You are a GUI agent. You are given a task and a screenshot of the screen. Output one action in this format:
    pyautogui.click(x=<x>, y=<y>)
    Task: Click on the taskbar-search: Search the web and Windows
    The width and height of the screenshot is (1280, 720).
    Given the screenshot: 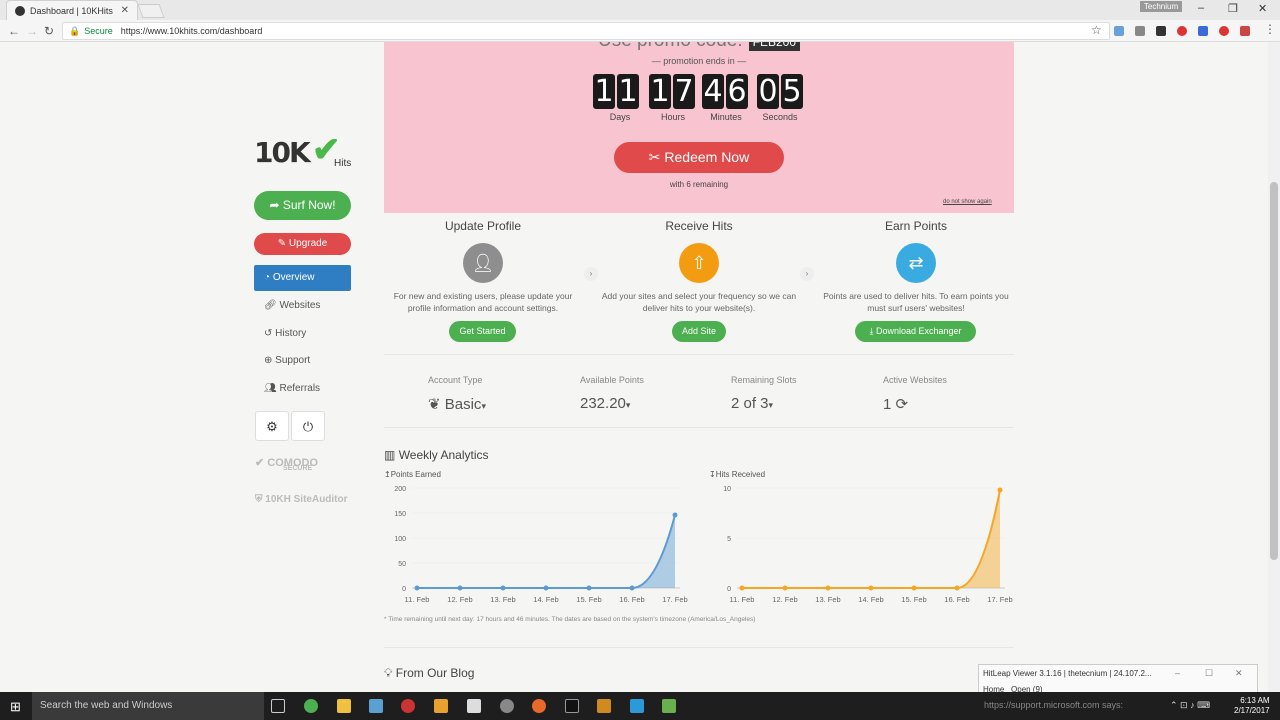 What is the action you would take?
    pyautogui.click(x=148, y=706)
    